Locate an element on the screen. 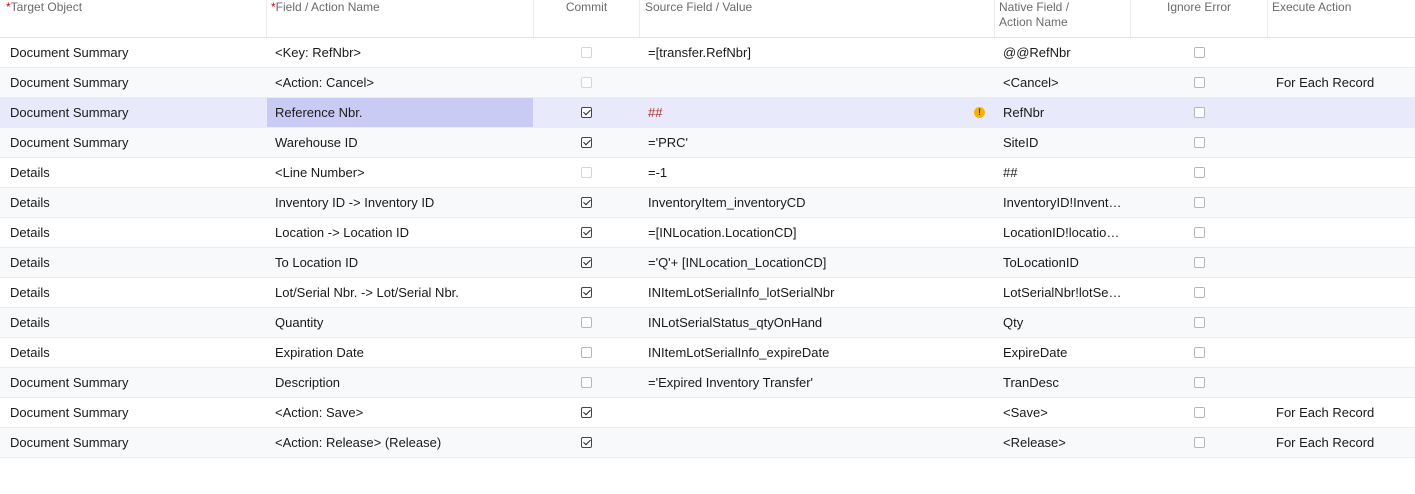  source-field-cell: ='PRC' is located at coordinates (818, 142).